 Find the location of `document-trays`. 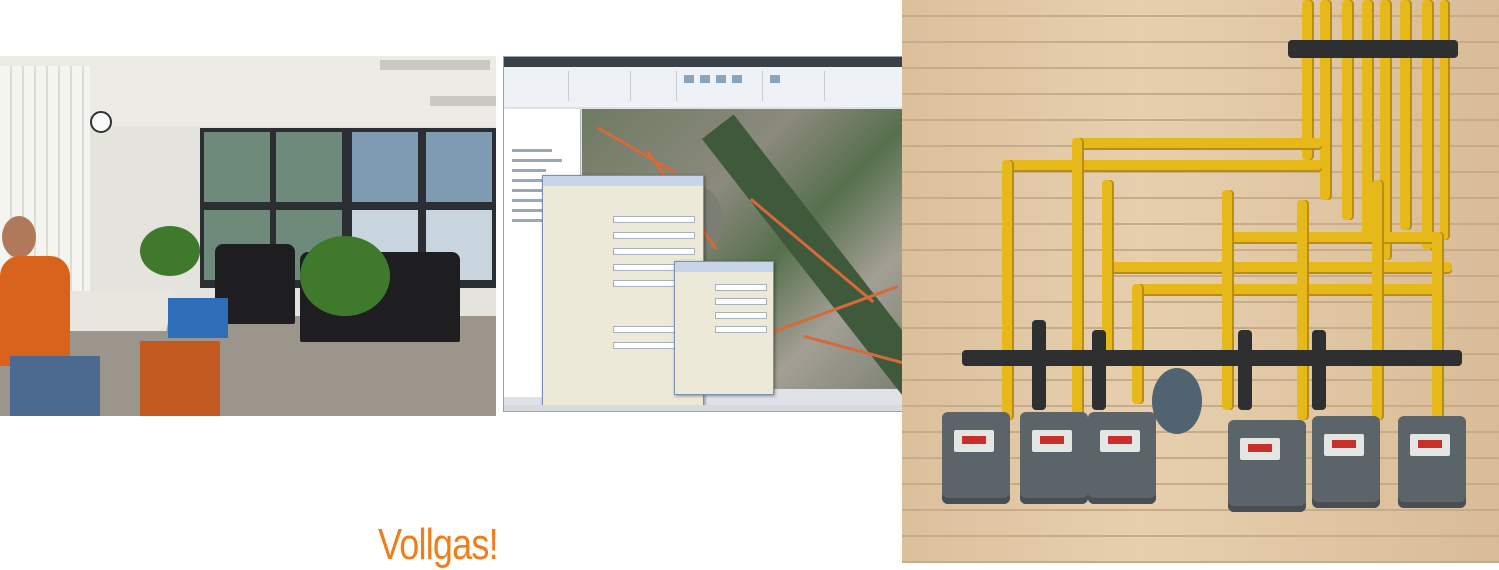

document-trays is located at coordinates (198, 318).